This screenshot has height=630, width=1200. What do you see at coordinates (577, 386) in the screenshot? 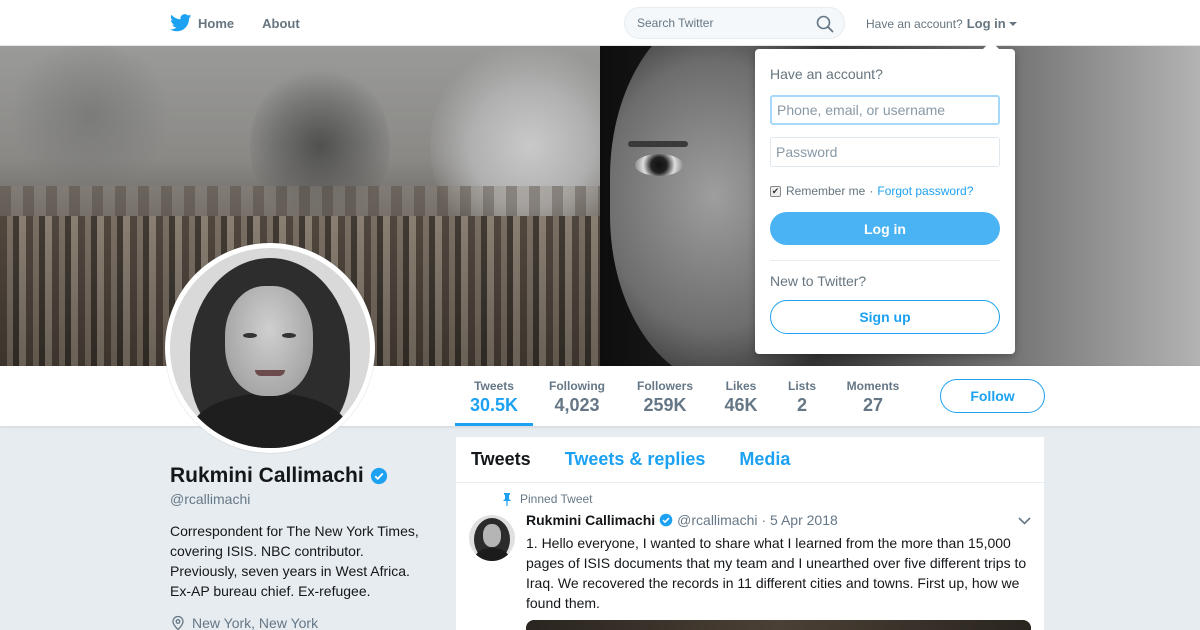
I see `stat-label: Following` at bounding box center [577, 386].